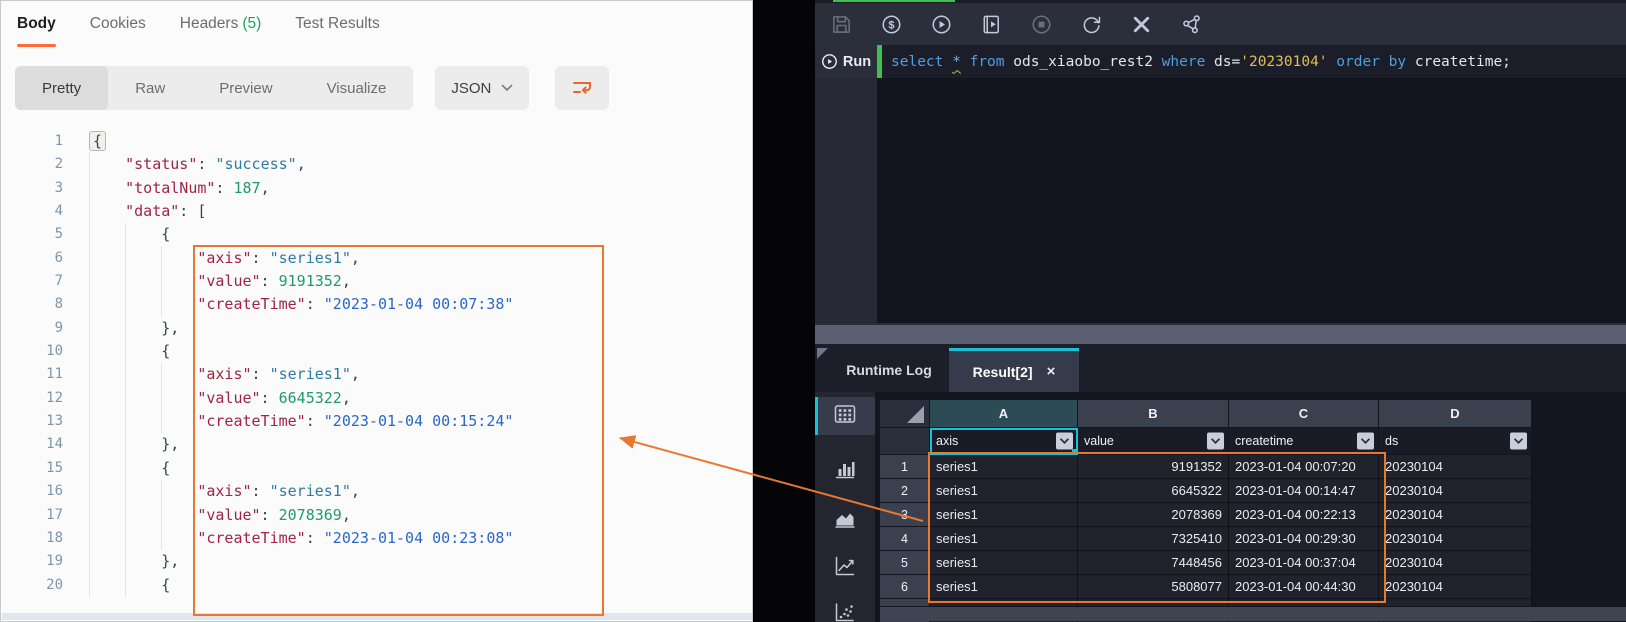  Describe the element at coordinates (841, 24) in the screenshot. I see `save-icon` at that location.